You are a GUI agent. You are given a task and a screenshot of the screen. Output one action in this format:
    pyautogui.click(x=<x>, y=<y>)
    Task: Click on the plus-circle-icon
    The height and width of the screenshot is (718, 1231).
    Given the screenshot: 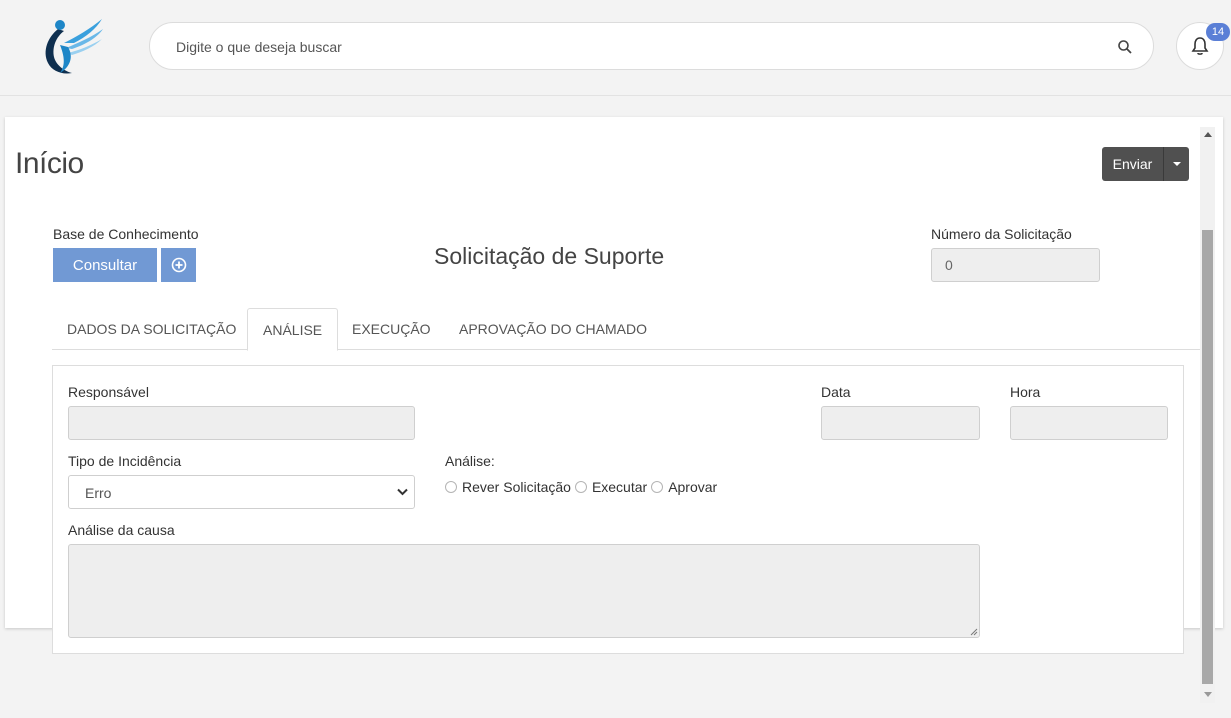 What is the action you would take?
    pyautogui.click(x=178, y=265)
    